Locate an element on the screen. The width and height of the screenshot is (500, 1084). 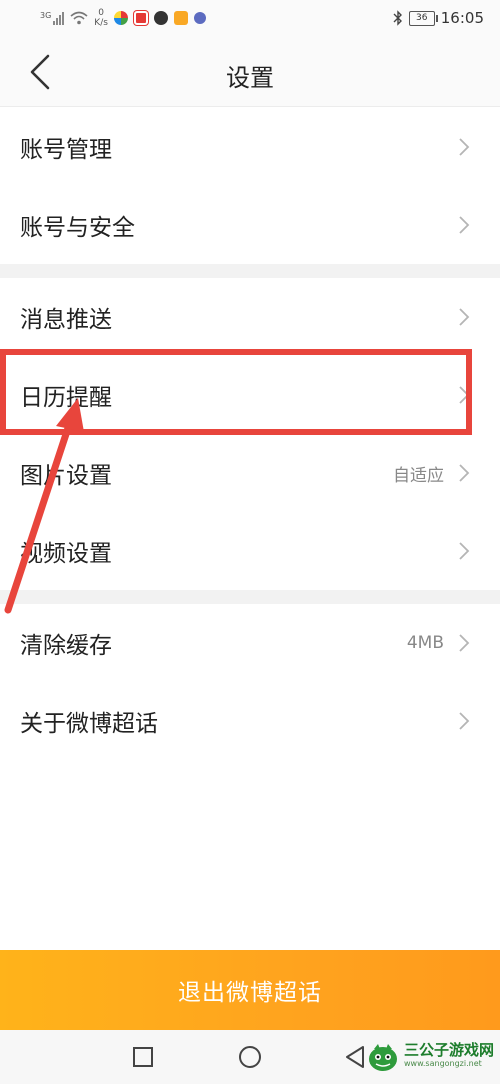
music-icon is located at coordinates (199, 18).